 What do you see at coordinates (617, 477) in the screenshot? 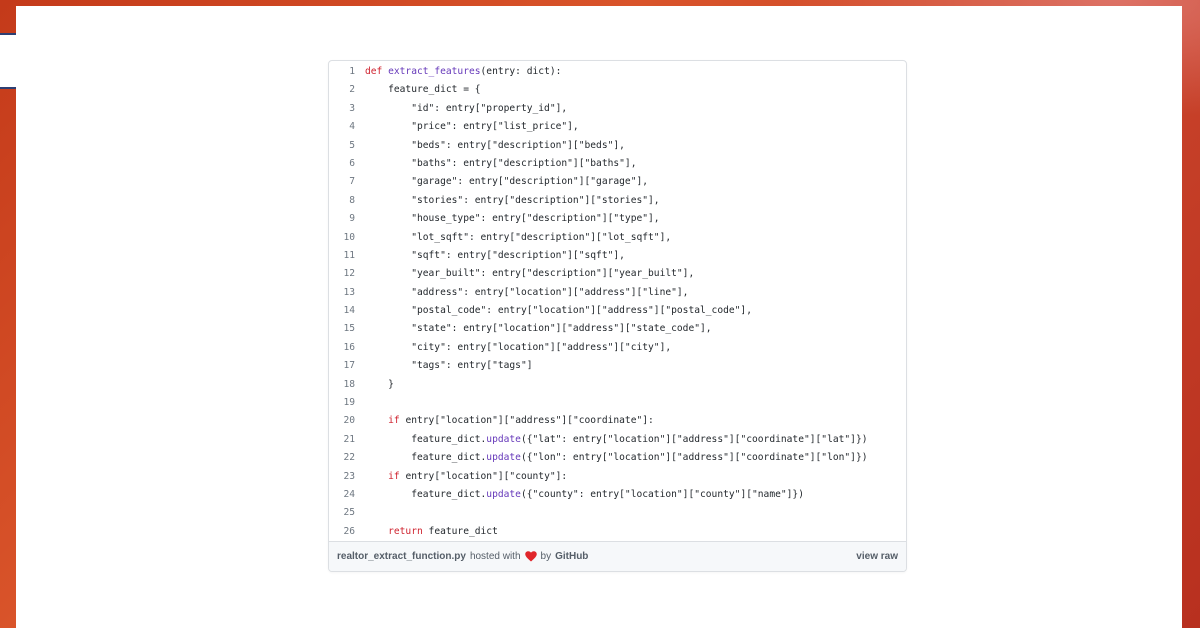
I see `code-line: 23 if entry["location"]["county"]:` at bounding box center [617, 477].